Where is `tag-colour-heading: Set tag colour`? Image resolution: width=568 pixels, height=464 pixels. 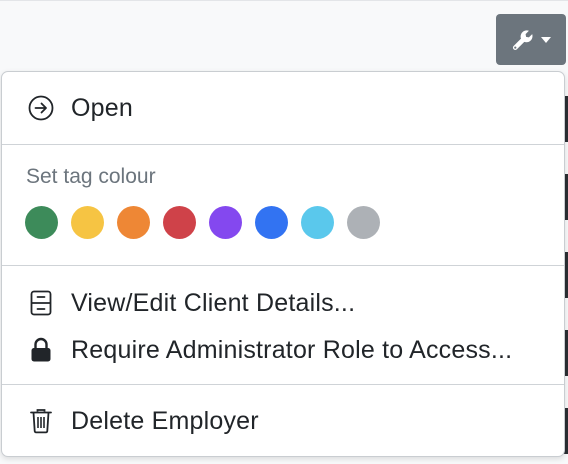
tag-colour-heading: Set tag colour is located at coordinates (91, 176).